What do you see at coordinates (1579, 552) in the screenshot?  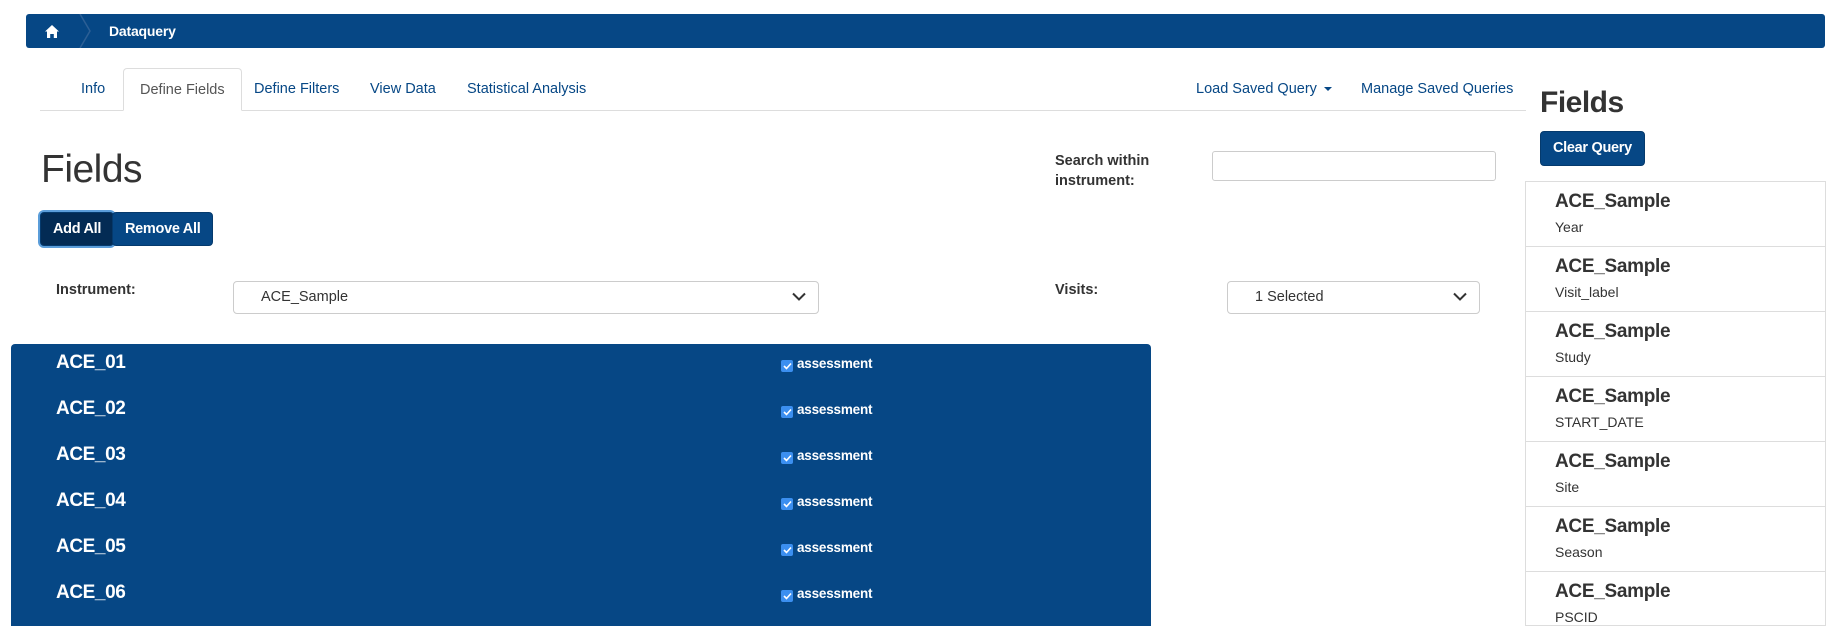 I see `selected-field-name: Season` at bounding box center [1579, 552].